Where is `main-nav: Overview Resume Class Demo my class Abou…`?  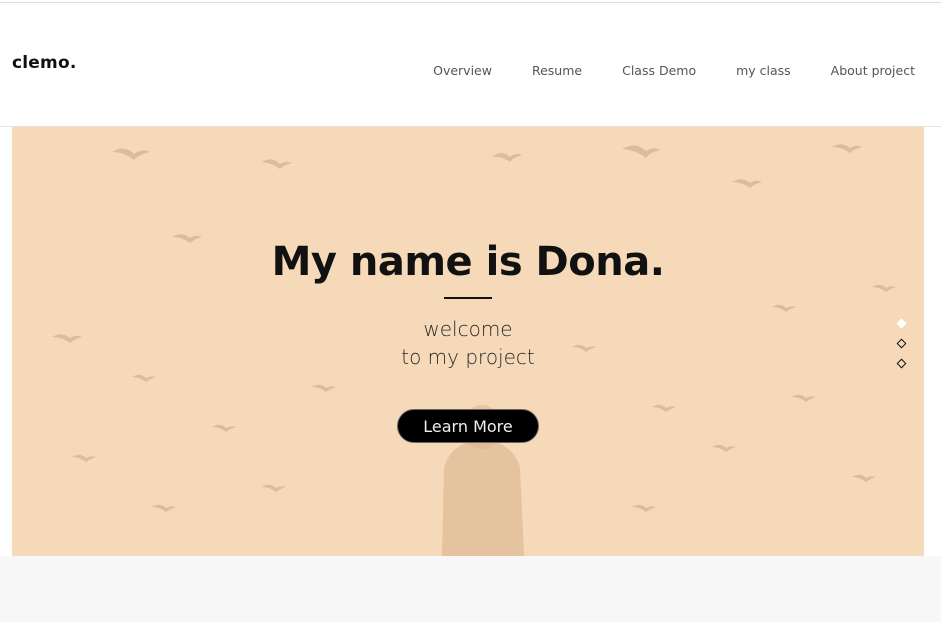 main-nav: Overview Resume Class Demo my class Abou… is located at coordinates (654, 70).